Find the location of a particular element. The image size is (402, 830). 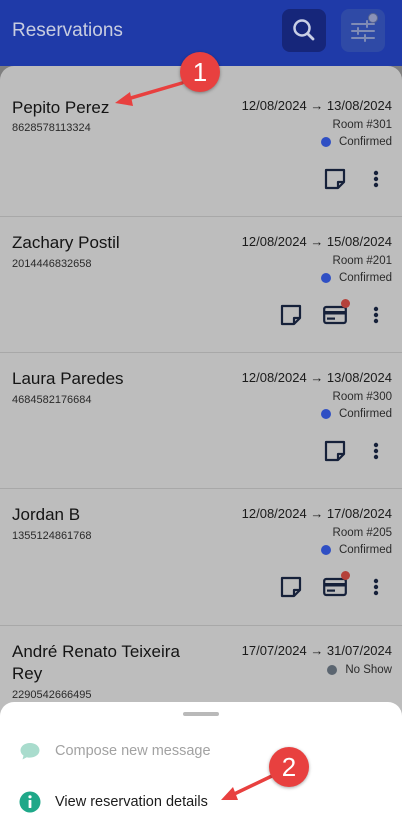

chat-bubble-icon is located at coordinates (30, 751).